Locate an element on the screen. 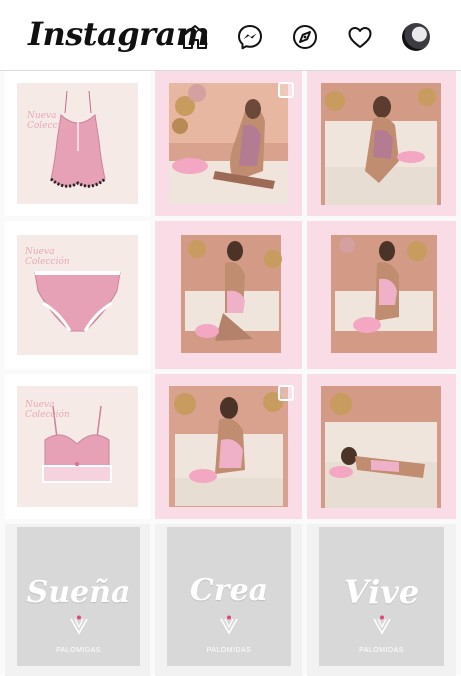 This screenshot has width=461, height=676. profile-avatar is located at coordinates (416, 37).